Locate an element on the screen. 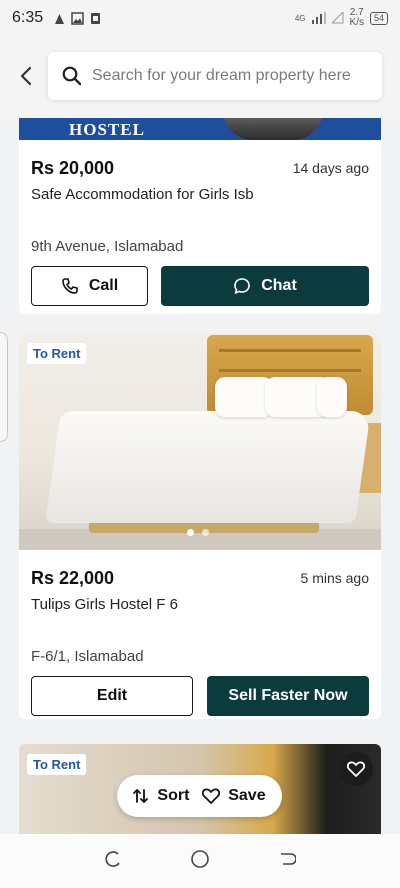  sort-label: Sort is located at coordinates (173, 795).